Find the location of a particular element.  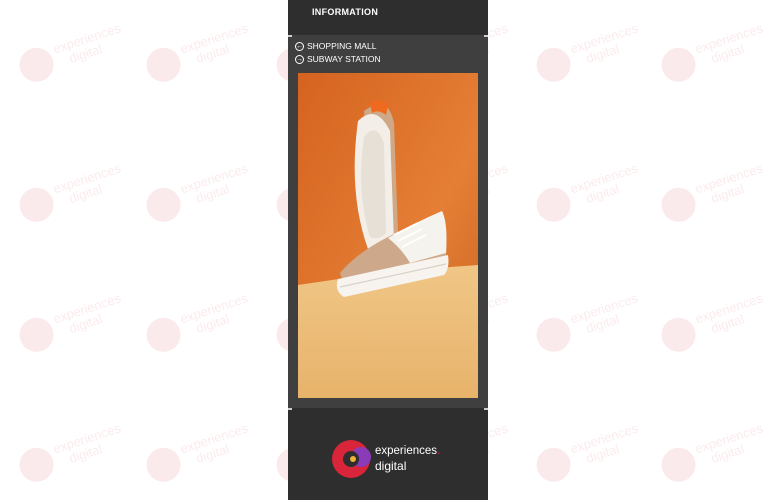

location-menu: ← SHOPPING MALL → SUBWAY STATION is located at coordinates (338, 53).